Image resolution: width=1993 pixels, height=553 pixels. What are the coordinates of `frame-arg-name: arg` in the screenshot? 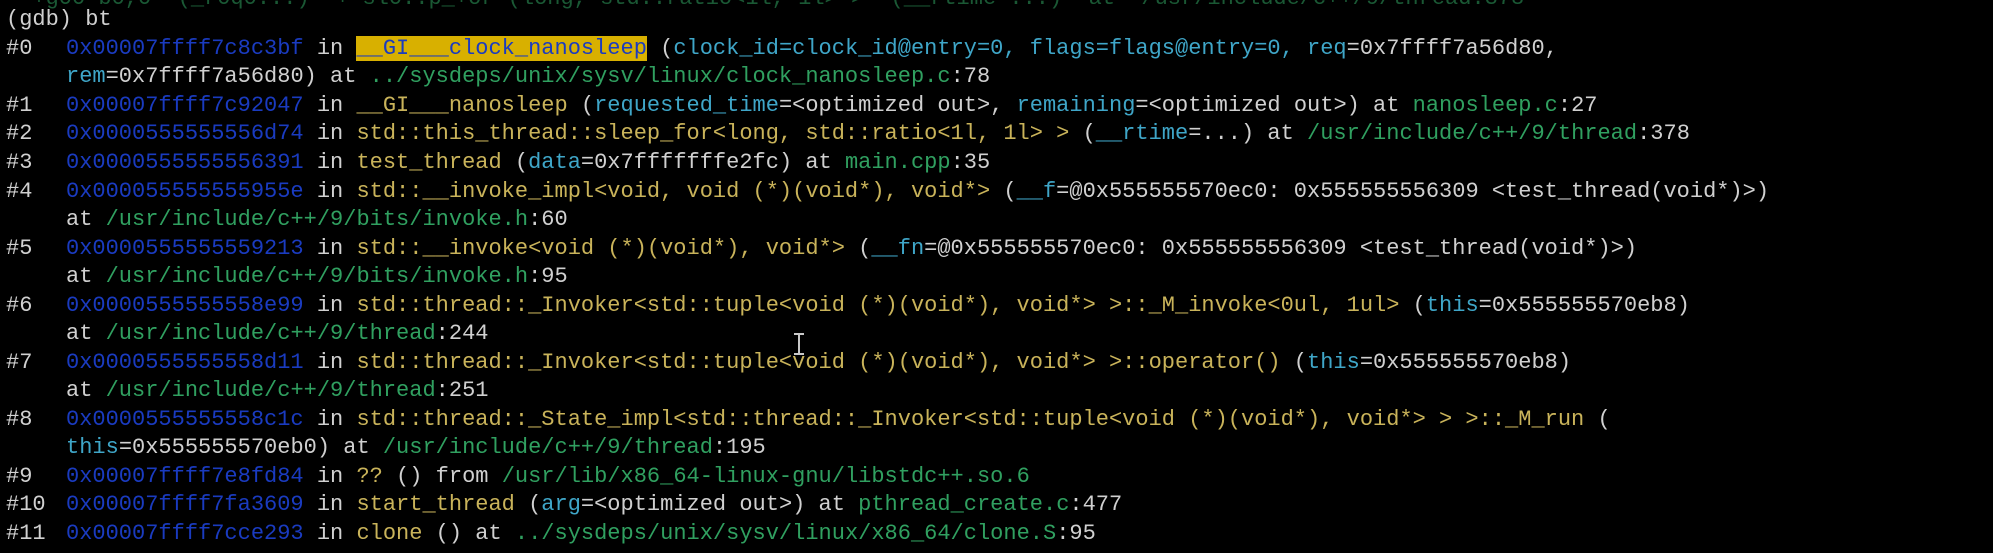 It's located at (561, 504).